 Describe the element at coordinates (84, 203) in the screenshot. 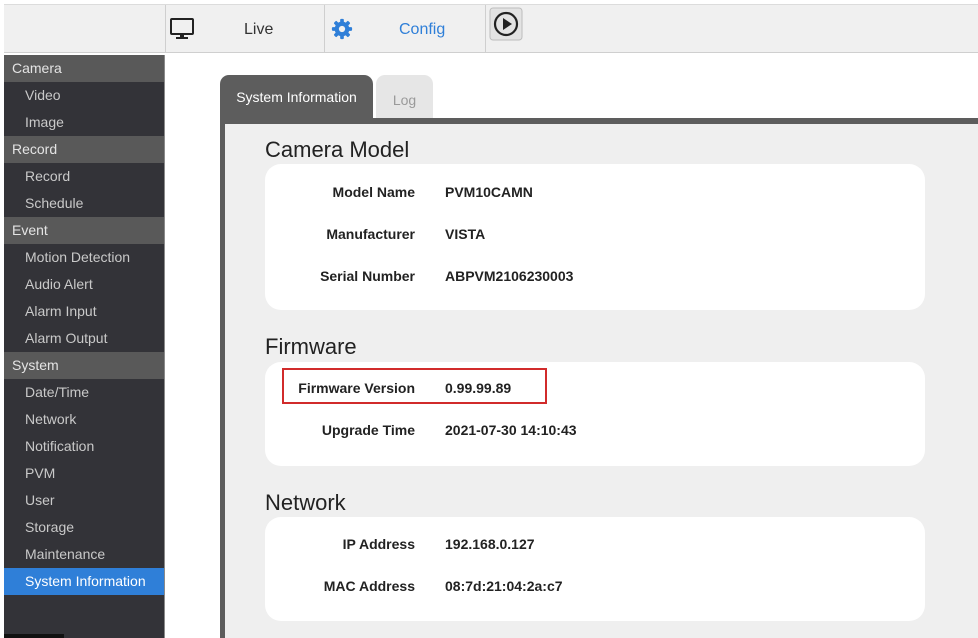

I see `sidebar-item-schedule: Schedule` at that location.